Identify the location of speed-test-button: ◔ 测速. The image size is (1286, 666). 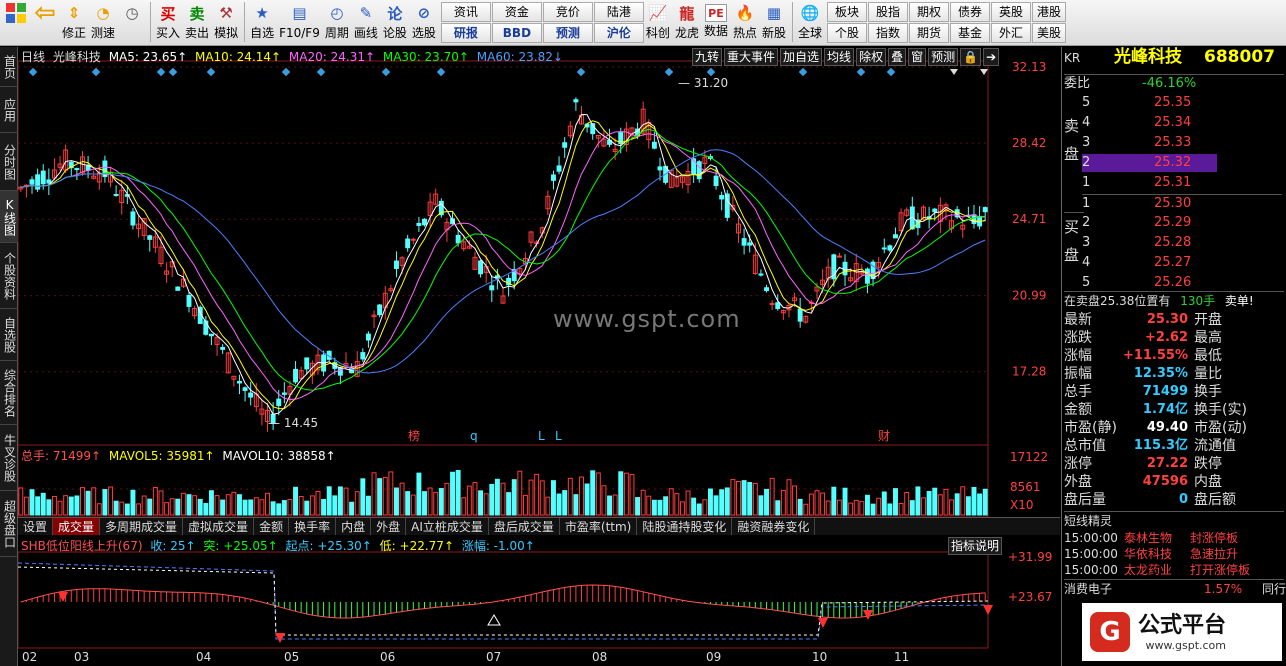
(103, 23).